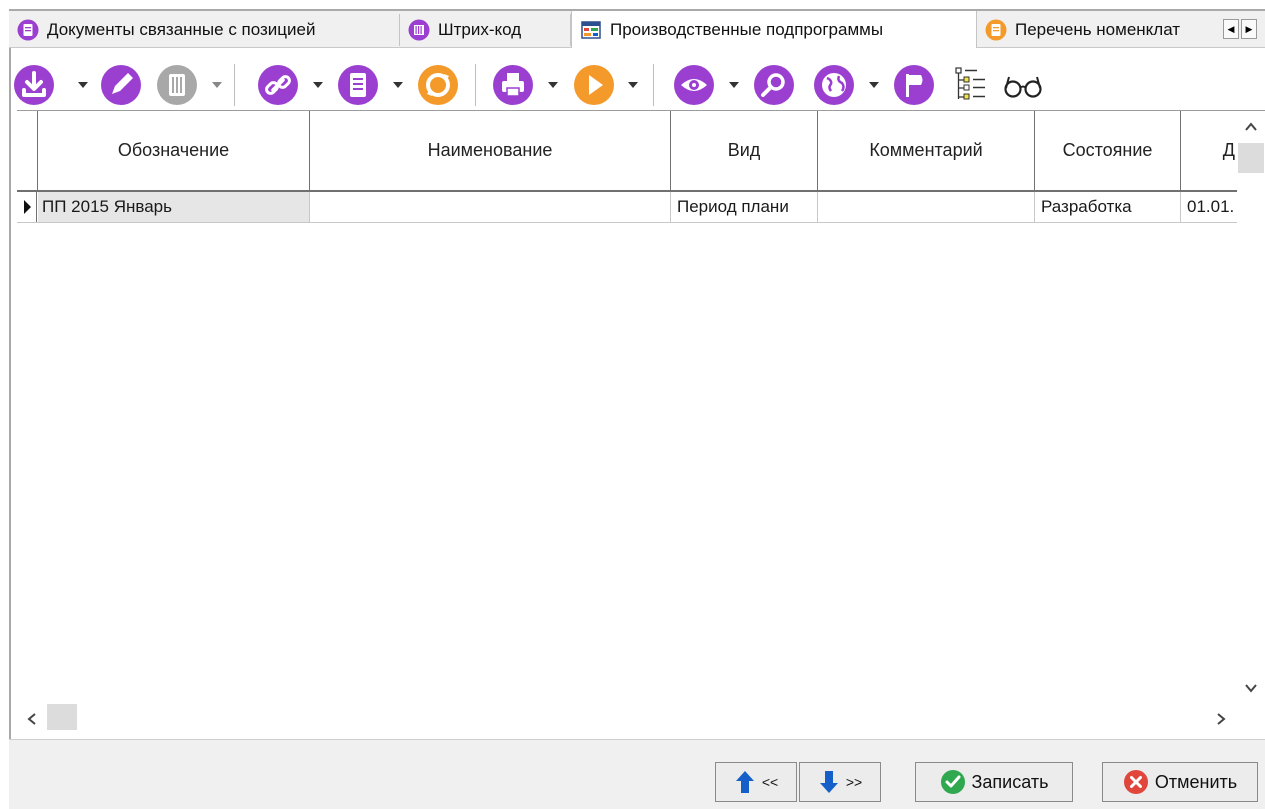  Describe the element at coordinates (174, 207) in the screenshot. I see `cell-designation: ПП 2015 Январь` at that location.